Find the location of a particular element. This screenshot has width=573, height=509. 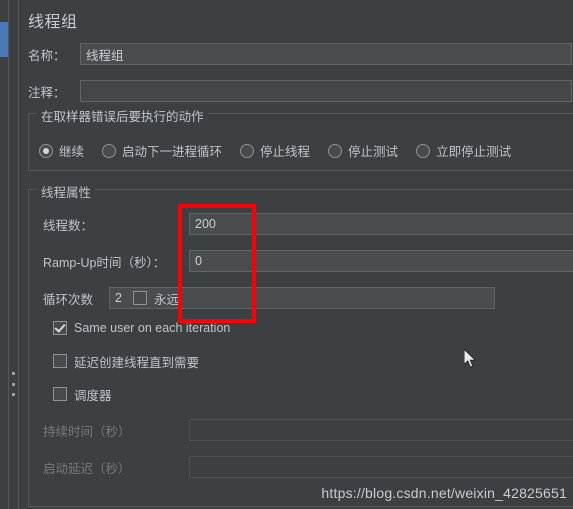

radio-start-next-loop: 启动下一进程循环 is located at coordinates (162, 150).